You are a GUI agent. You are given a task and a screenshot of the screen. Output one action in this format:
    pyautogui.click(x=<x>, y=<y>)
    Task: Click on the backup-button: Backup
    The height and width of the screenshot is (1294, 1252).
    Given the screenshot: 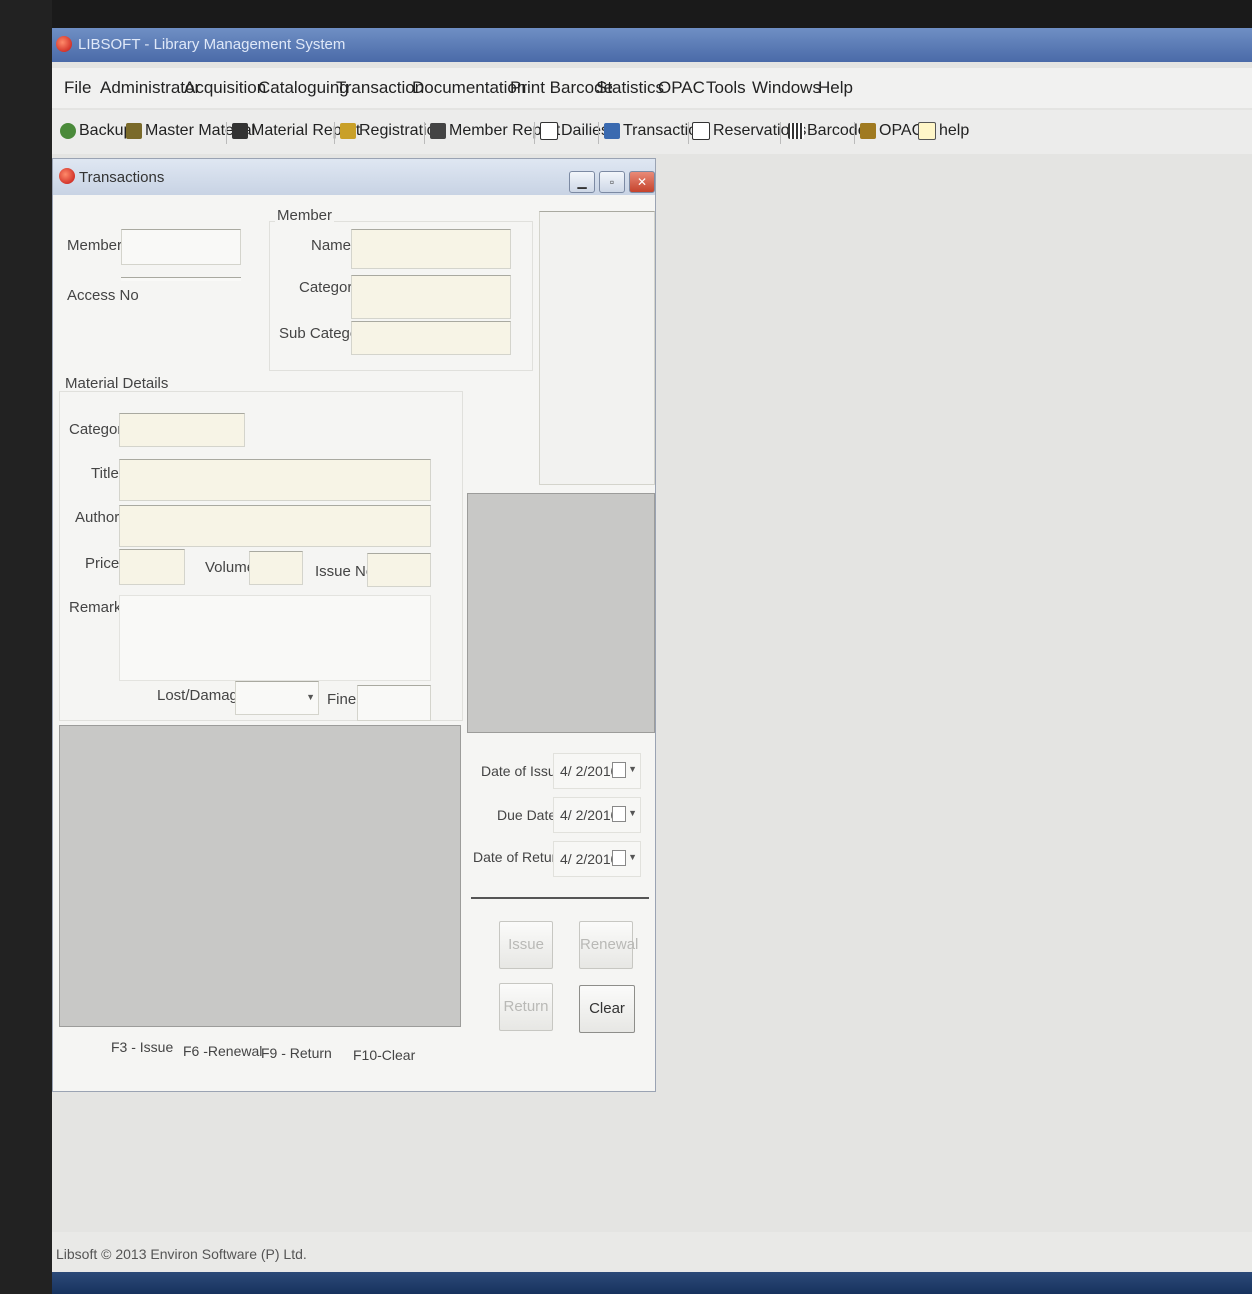 What is the action you would take?
    pyautogui.click(x=96, y=131)
    